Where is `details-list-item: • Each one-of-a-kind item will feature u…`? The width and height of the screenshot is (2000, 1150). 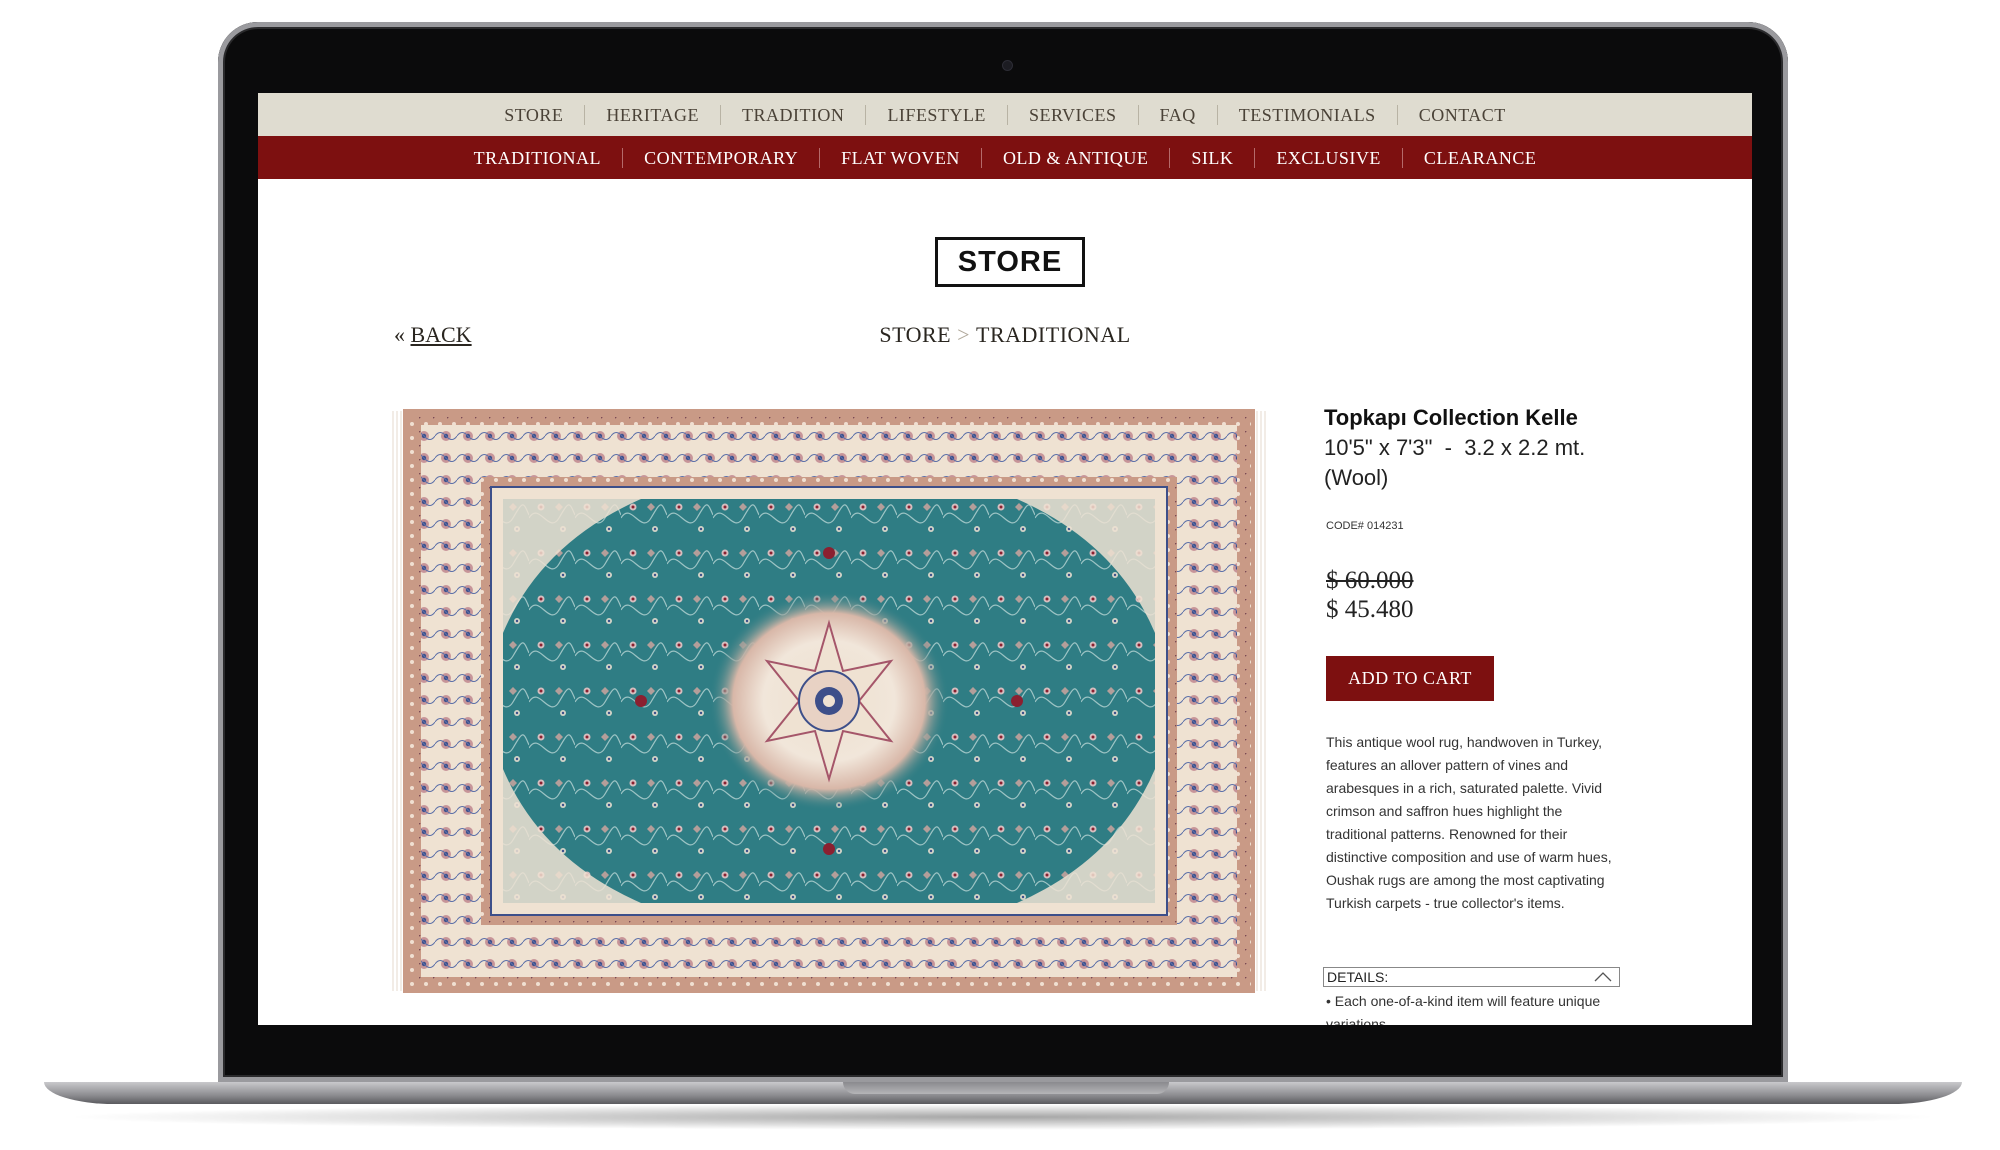
details-list-item: • Each one-of-a-kind item will feature u… is located at coordinates (1463, 1009).